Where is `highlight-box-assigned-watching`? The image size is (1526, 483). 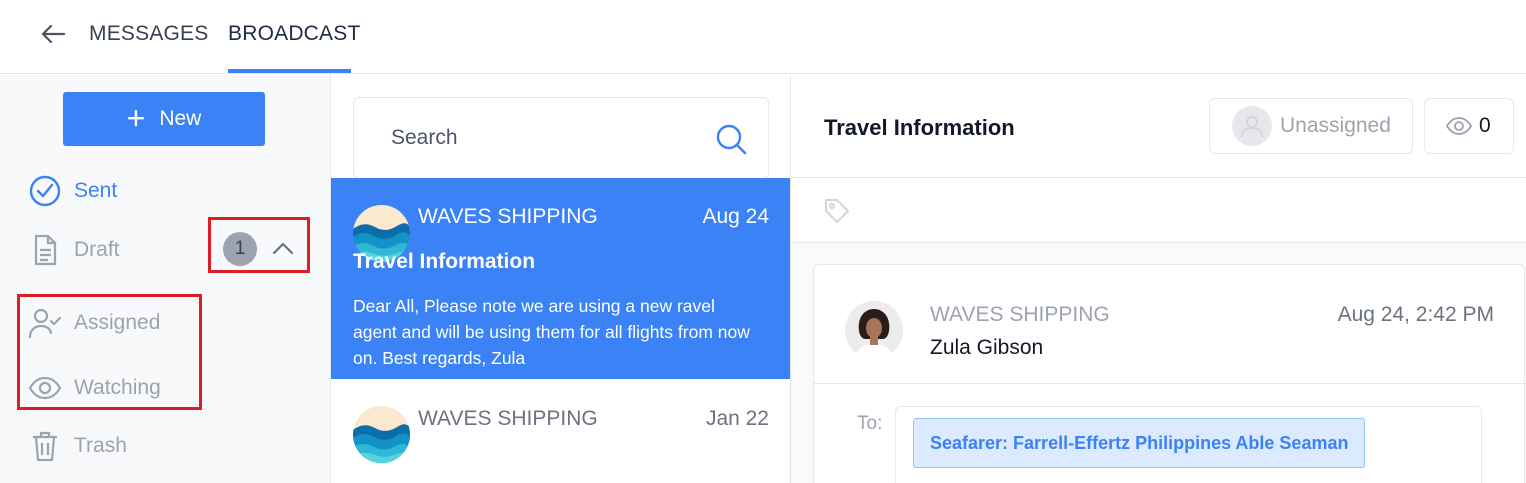
highlight-box-assigned-watching is located at coordinates (109, 352).